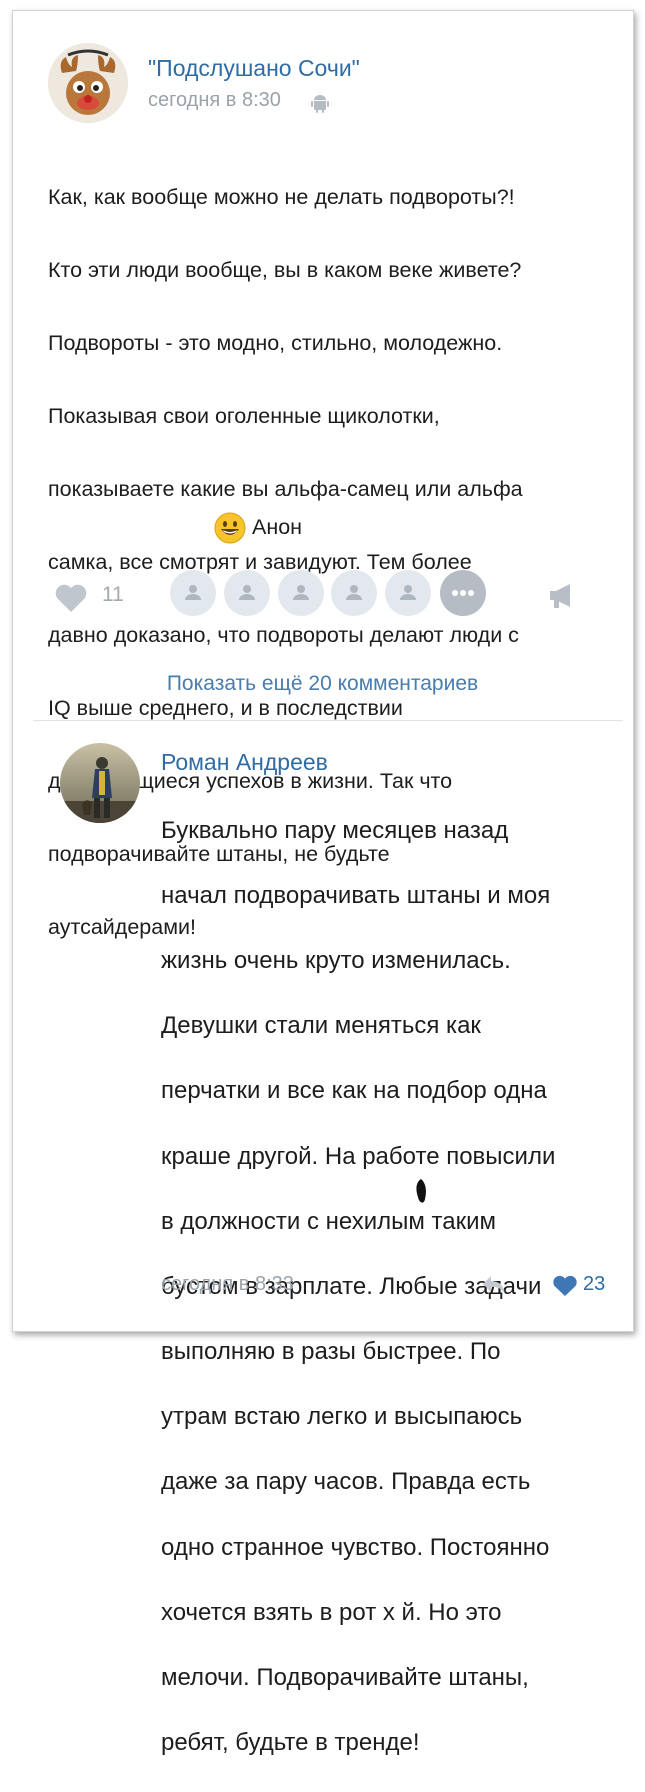 Image resolution: width=645 pixels, height=1792 pixels. What do you see at coordinates (345, 1678) in the screenshot?
I see `comment-line: мелочи. Подворачивайте штаны,` at bounding box center [345, 1678].